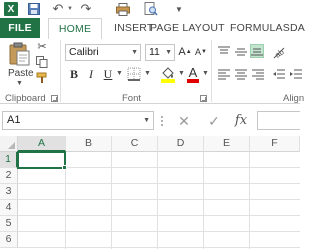 Image resolution: width=320 pixels, height=249 pixels. Describe the element at coordinates (103, 52) in the screenshot. I see `font-name-select: Calibri ▼` at that location.